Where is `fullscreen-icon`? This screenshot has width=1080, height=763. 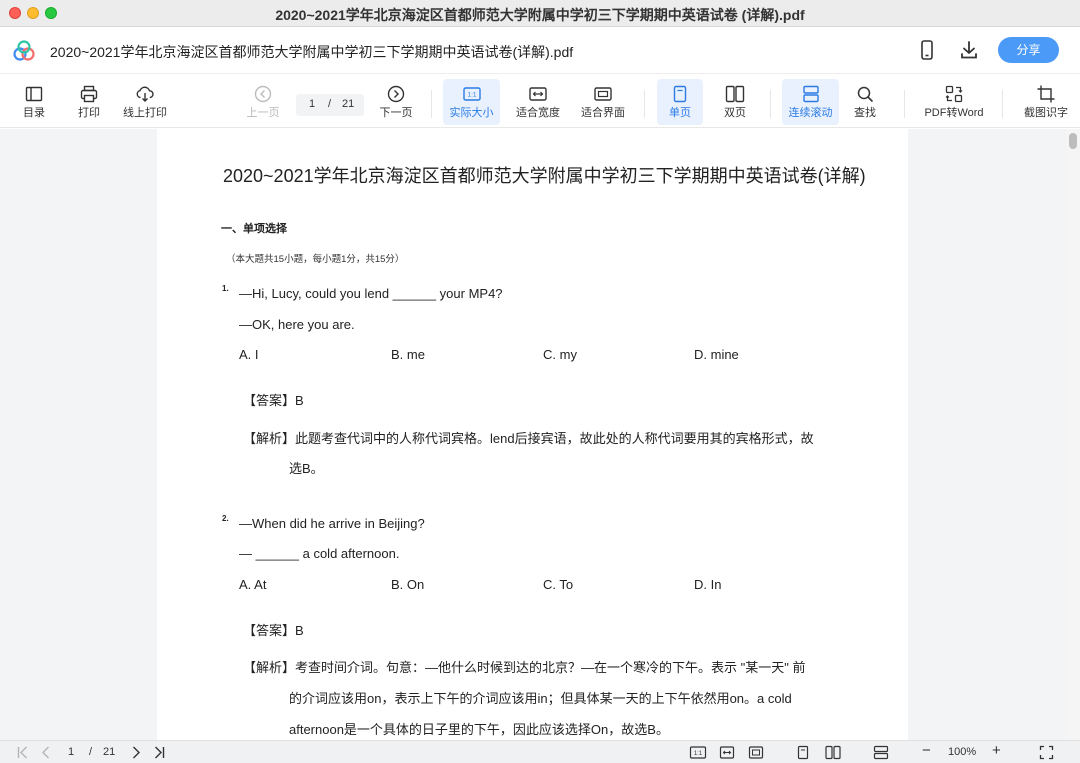
fullscreen-icon is located at coordinates (1046, 752).